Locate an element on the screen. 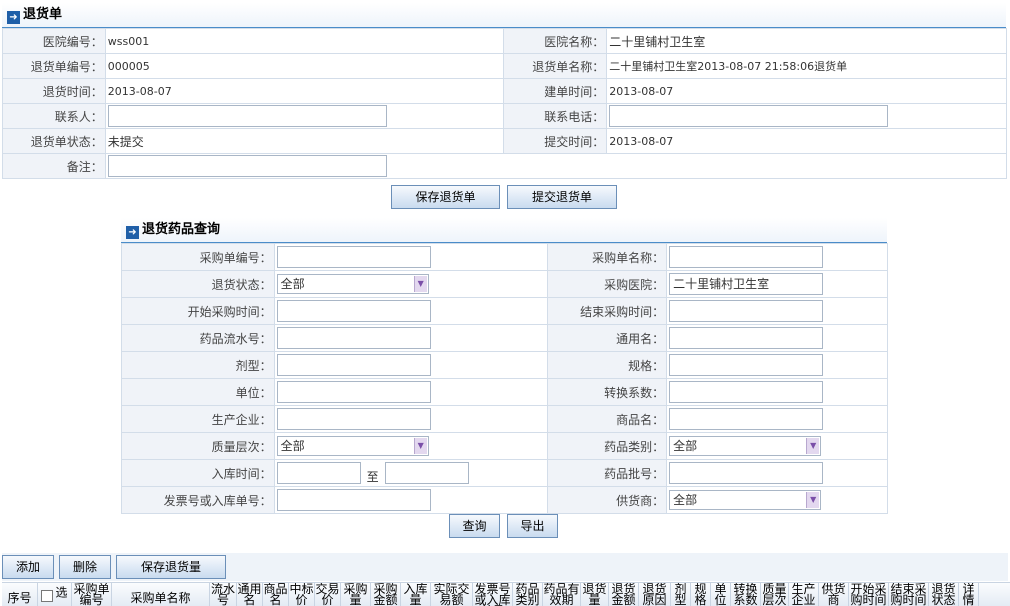 The width and height of the screenshot is (1010, 606). query-row: 发票号或入库单号： 供货商： 全部 ▼ is located at coordinates (504, 500).